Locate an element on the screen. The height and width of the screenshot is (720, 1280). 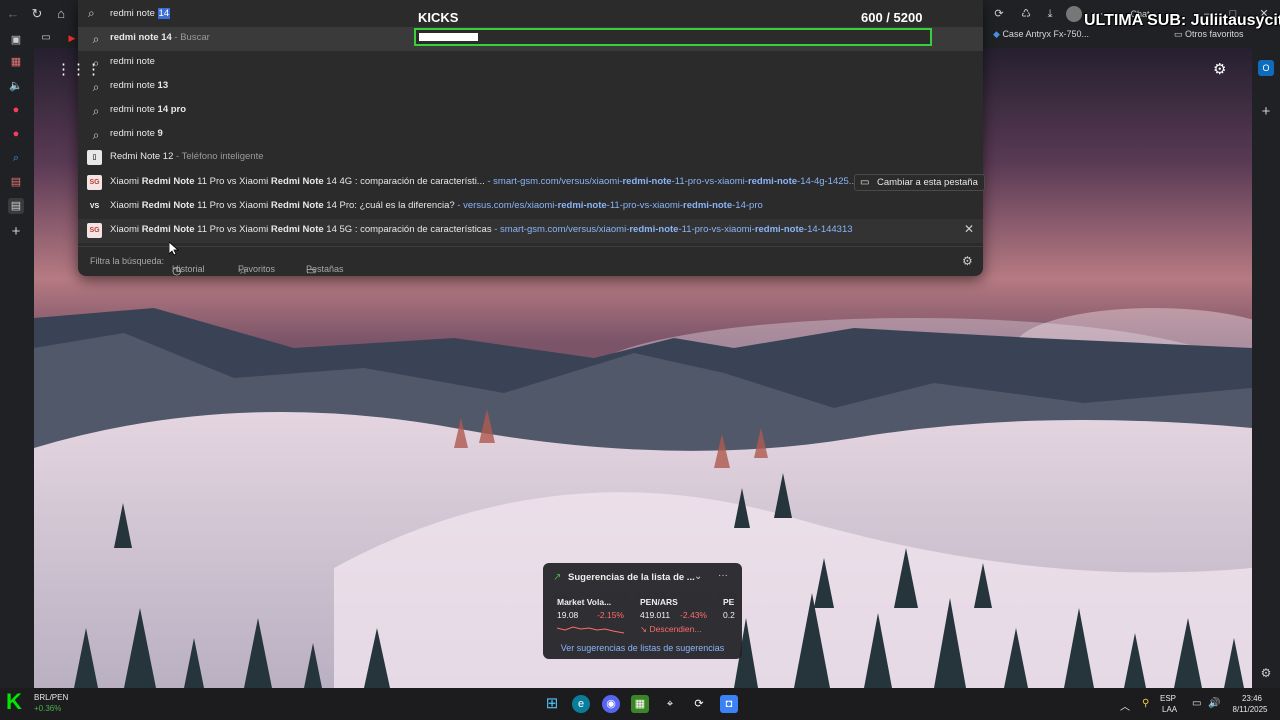
profile-avatar is located at coordinates (1074, 14).